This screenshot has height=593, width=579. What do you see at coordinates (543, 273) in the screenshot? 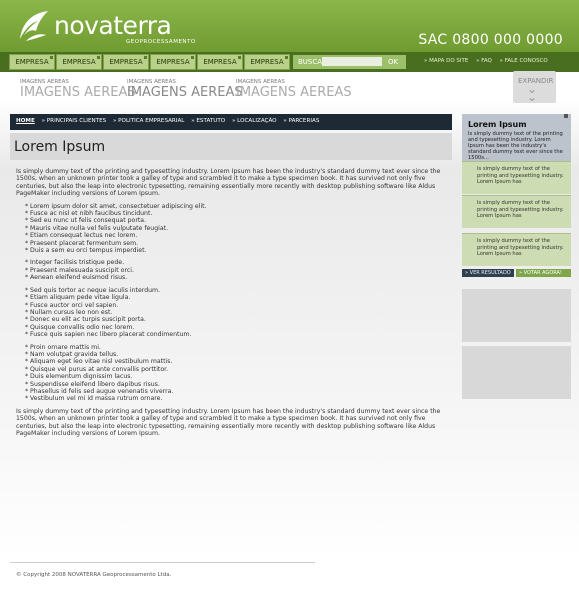
I see `vote-now-button: » VOTAR AGORA!` at bounding box center [543, 273].